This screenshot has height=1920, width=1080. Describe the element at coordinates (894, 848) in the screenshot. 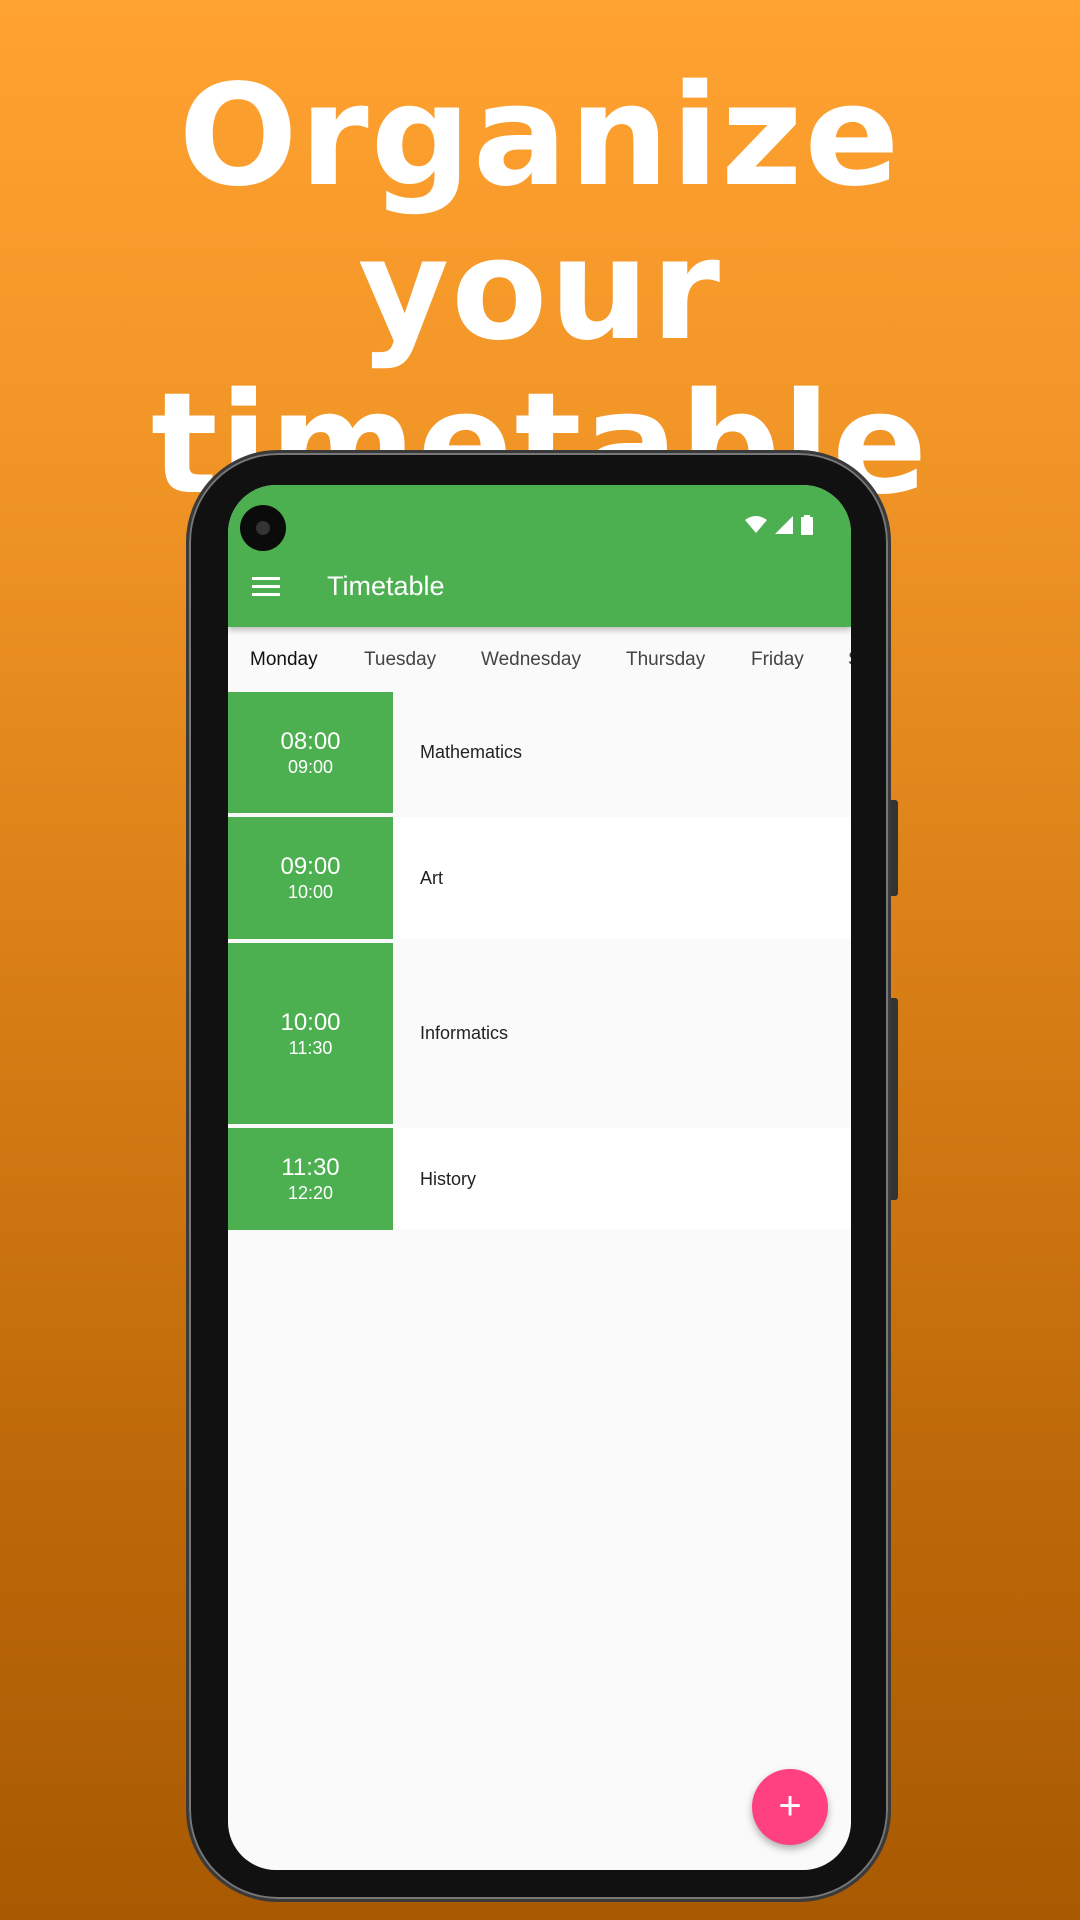

I see `volume-button` at that location.